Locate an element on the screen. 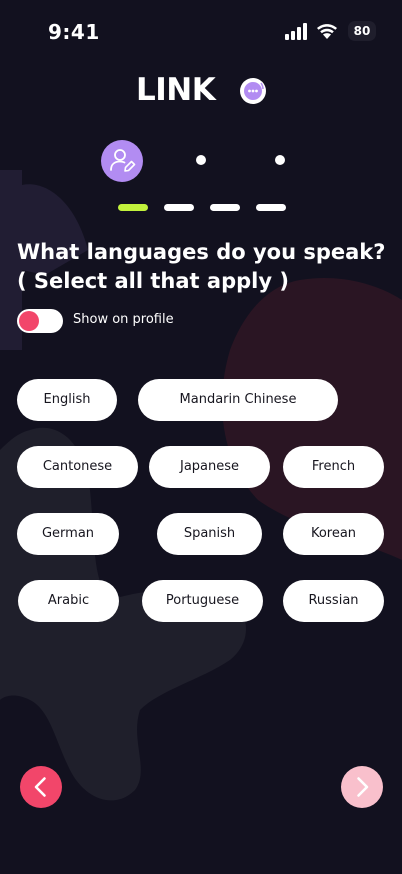  chevron-right-icon is located at coordinates (363, 787).